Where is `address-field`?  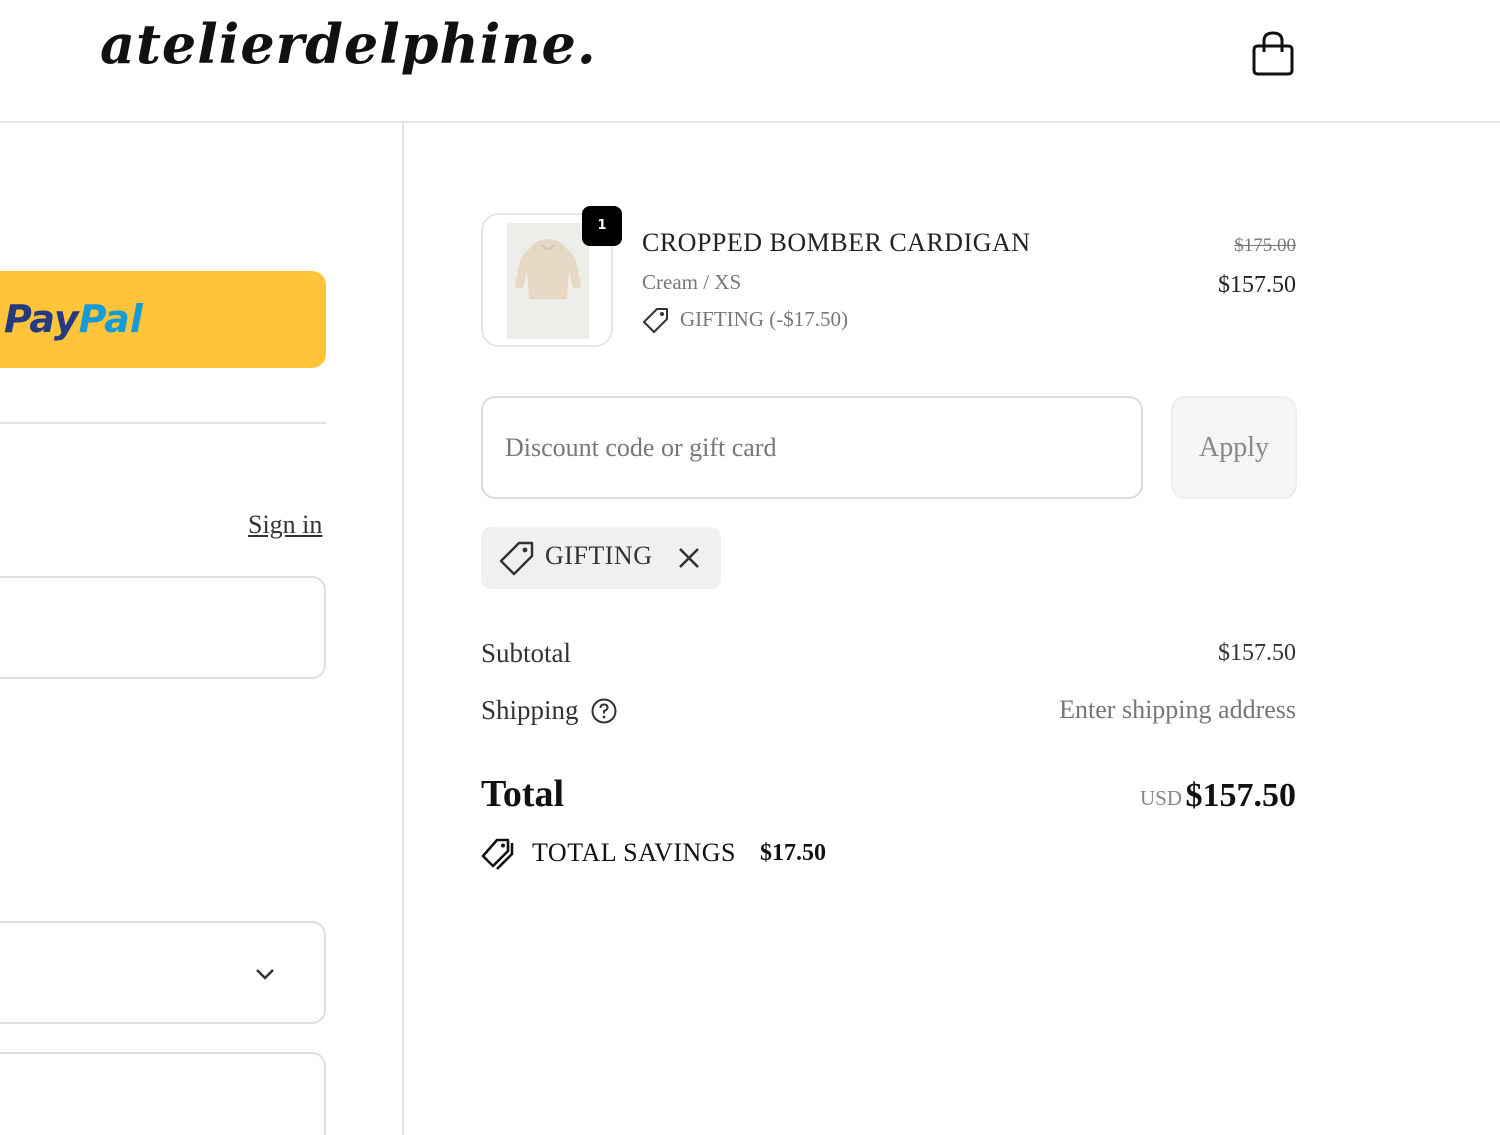 address-field is located at coordinates (163, 1093).